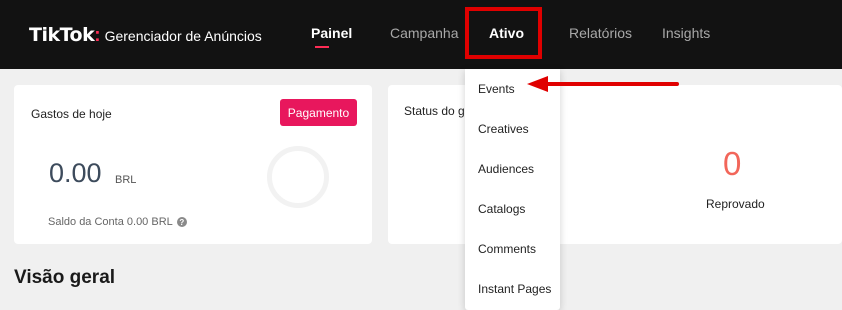 The image size is (842, 310). Describe the element at coordinates (183, 36) in the screenshot. I see `brand-subtitle: Gerenciador de Anúncios` at that location.